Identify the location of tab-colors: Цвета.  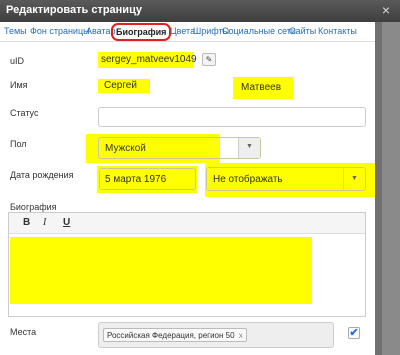
(182, 31).